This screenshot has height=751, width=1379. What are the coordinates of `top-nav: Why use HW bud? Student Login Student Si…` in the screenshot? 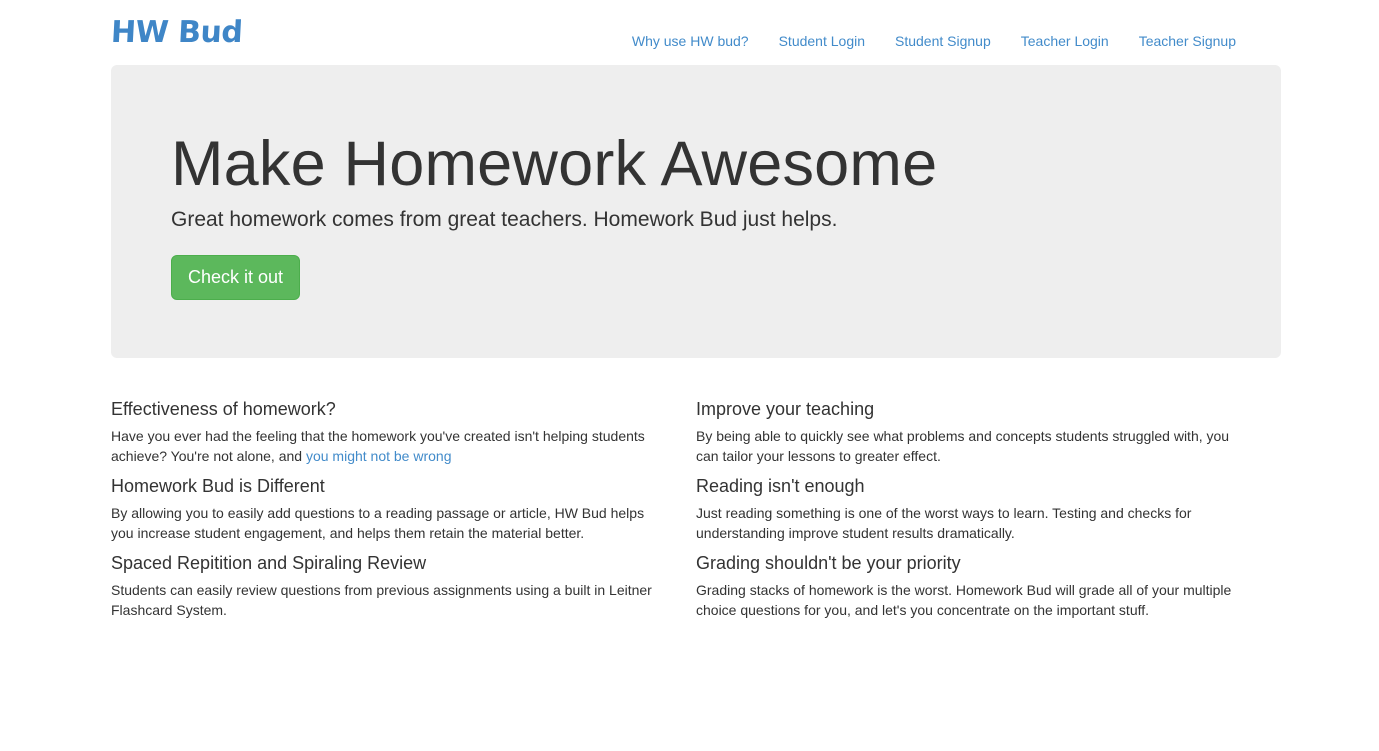 It's located at (934, 41).